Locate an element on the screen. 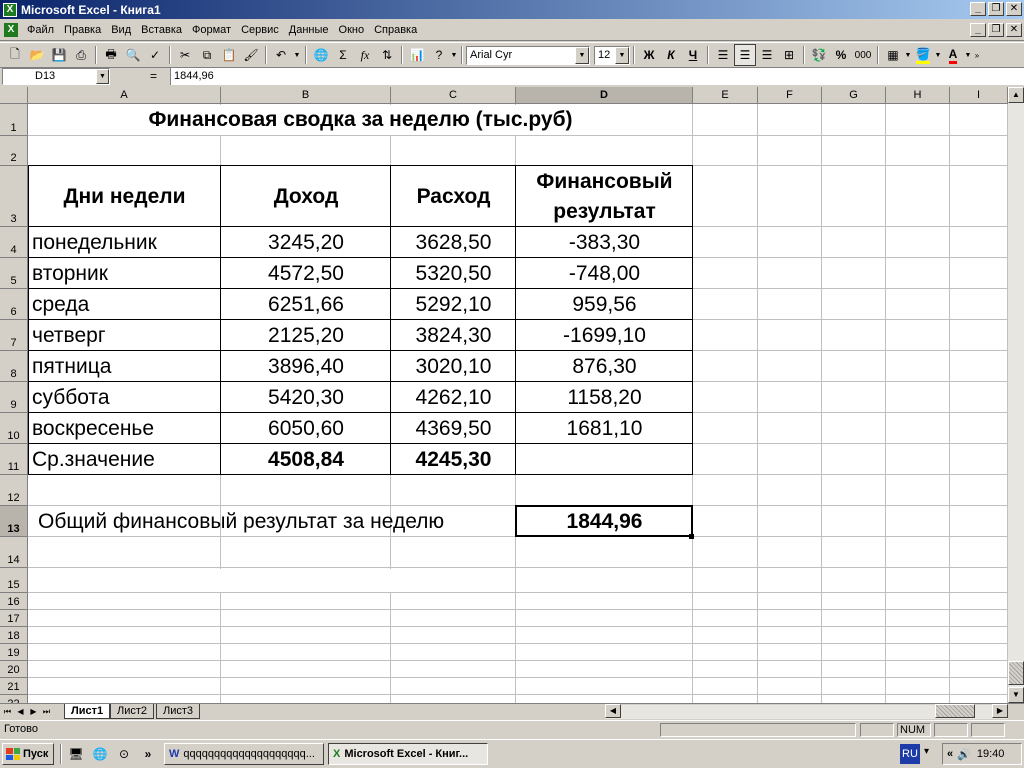  font-size-combo: 12 ▼ is located at coordinates (612, 55).